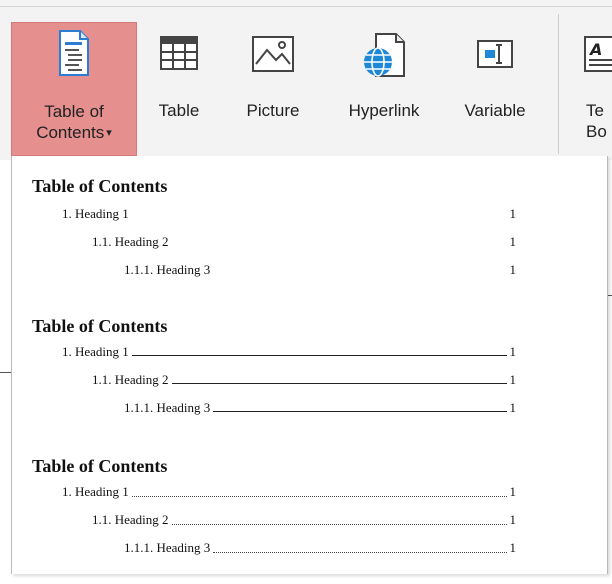 This screenshot has width=612, height=584. What do you see at coordinates (74, 111) in the screenshot?
I see `toc-label-line1: Table of` at bounding box center [74, 111].